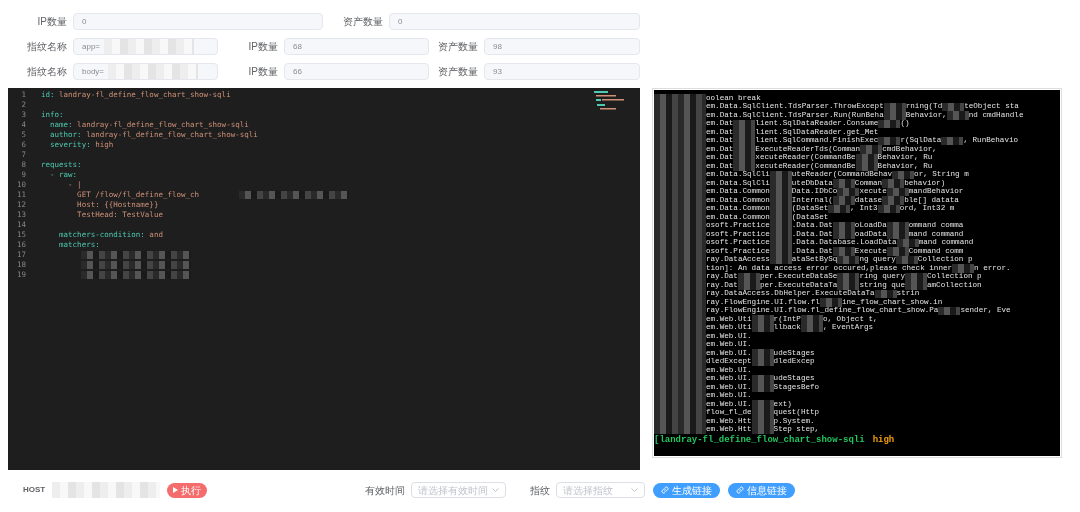 The image size is (1080, 512). I want to click on input-field: app=, so click(145, 46).